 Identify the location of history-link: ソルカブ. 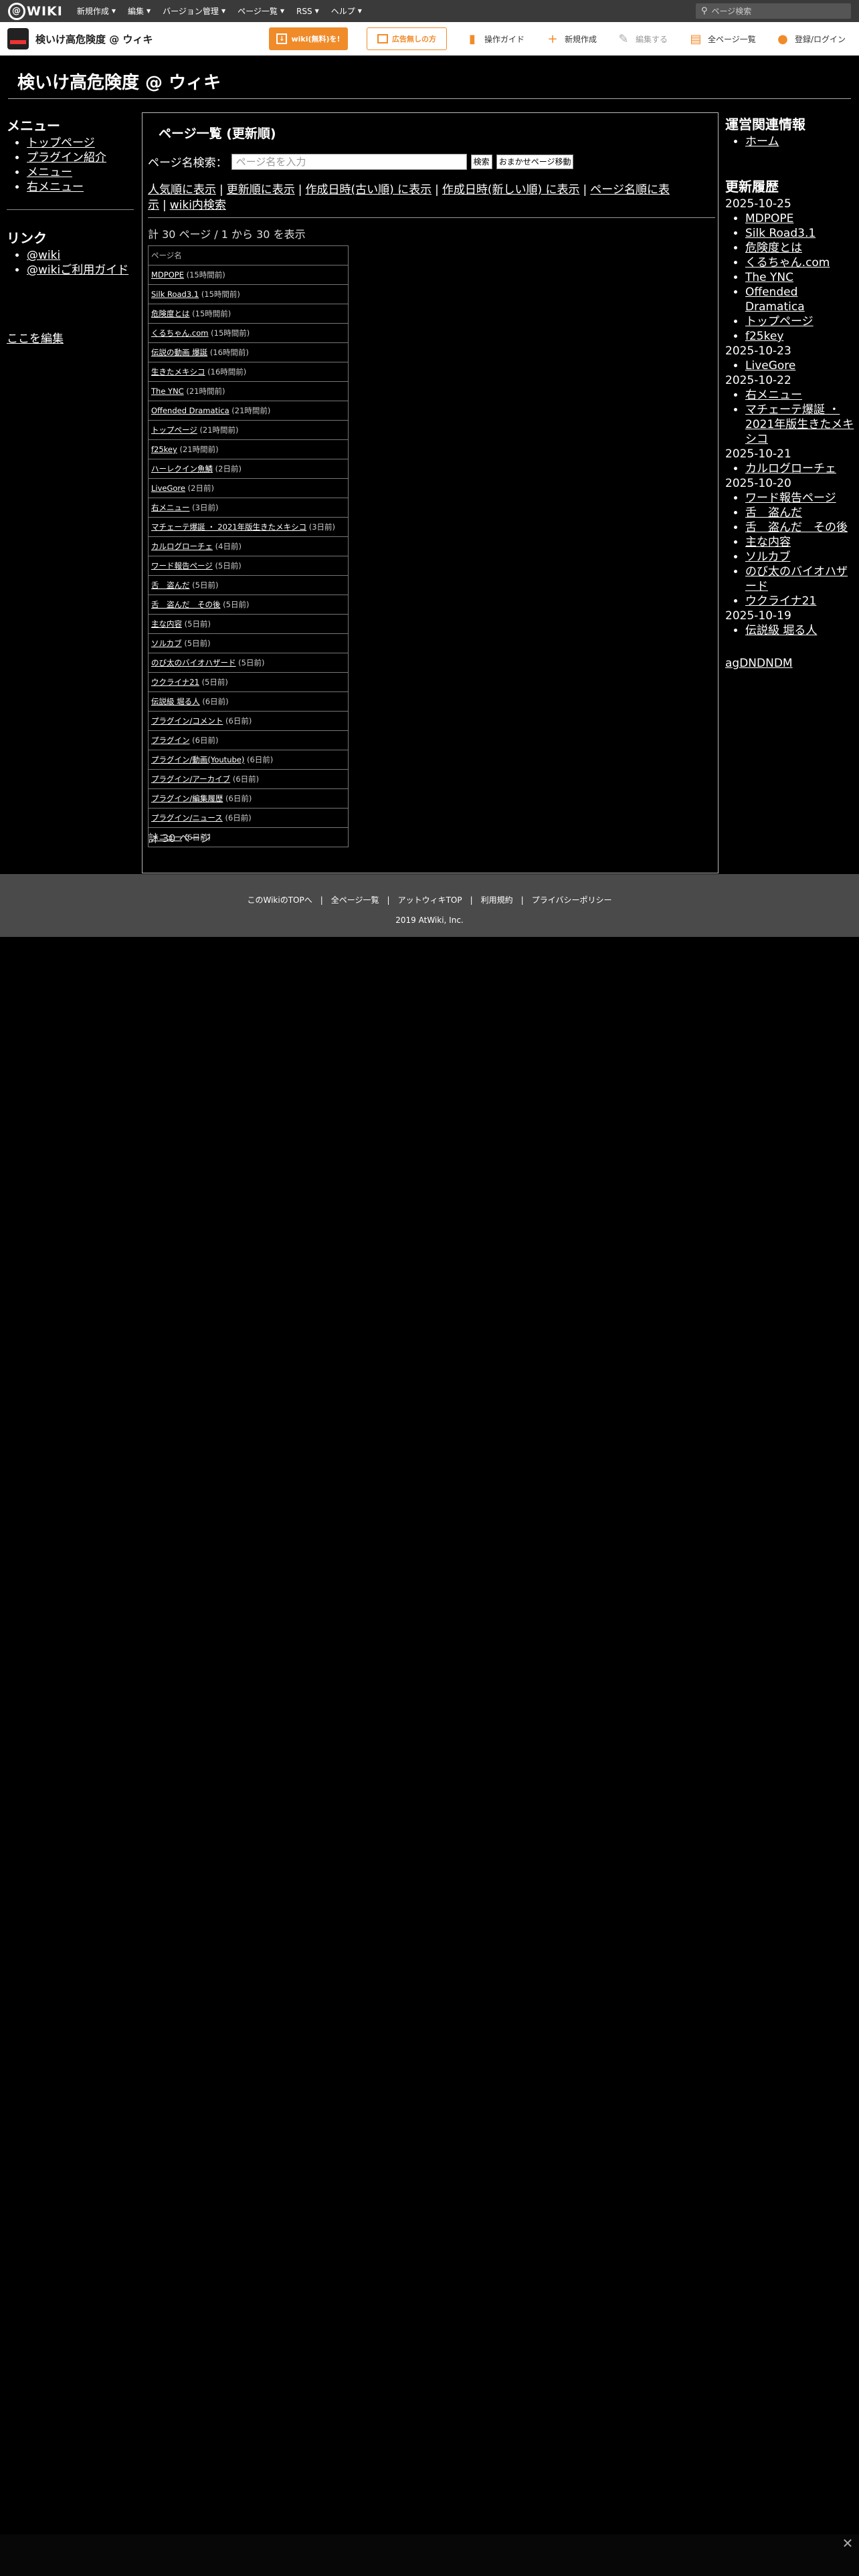
(768, 557).